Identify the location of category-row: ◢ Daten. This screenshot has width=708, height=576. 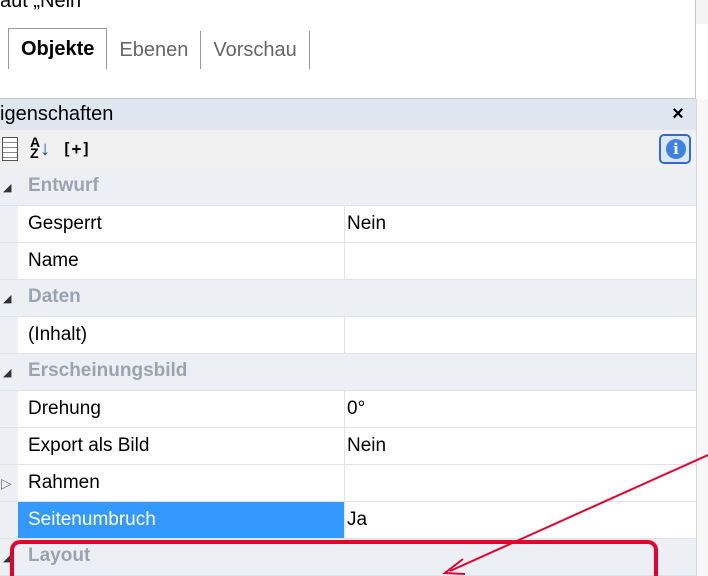
(348, 298).